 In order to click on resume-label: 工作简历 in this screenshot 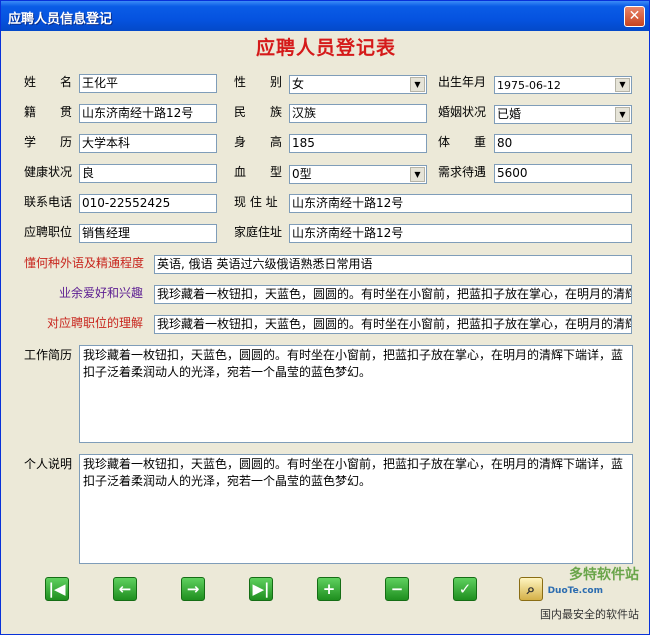, I will do `click(48, 355)`.